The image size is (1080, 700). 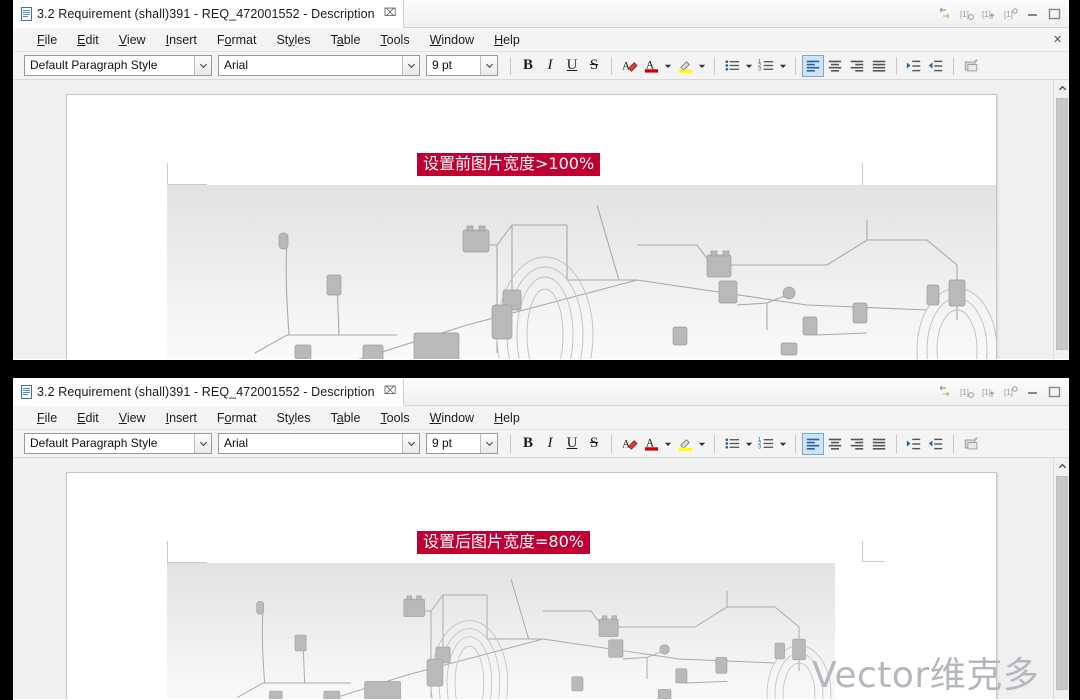 What do you see at coordinates (1061, 39) in the screenshot?
I see `close-document-icon: ✕` at bounding box center [1061, 39].